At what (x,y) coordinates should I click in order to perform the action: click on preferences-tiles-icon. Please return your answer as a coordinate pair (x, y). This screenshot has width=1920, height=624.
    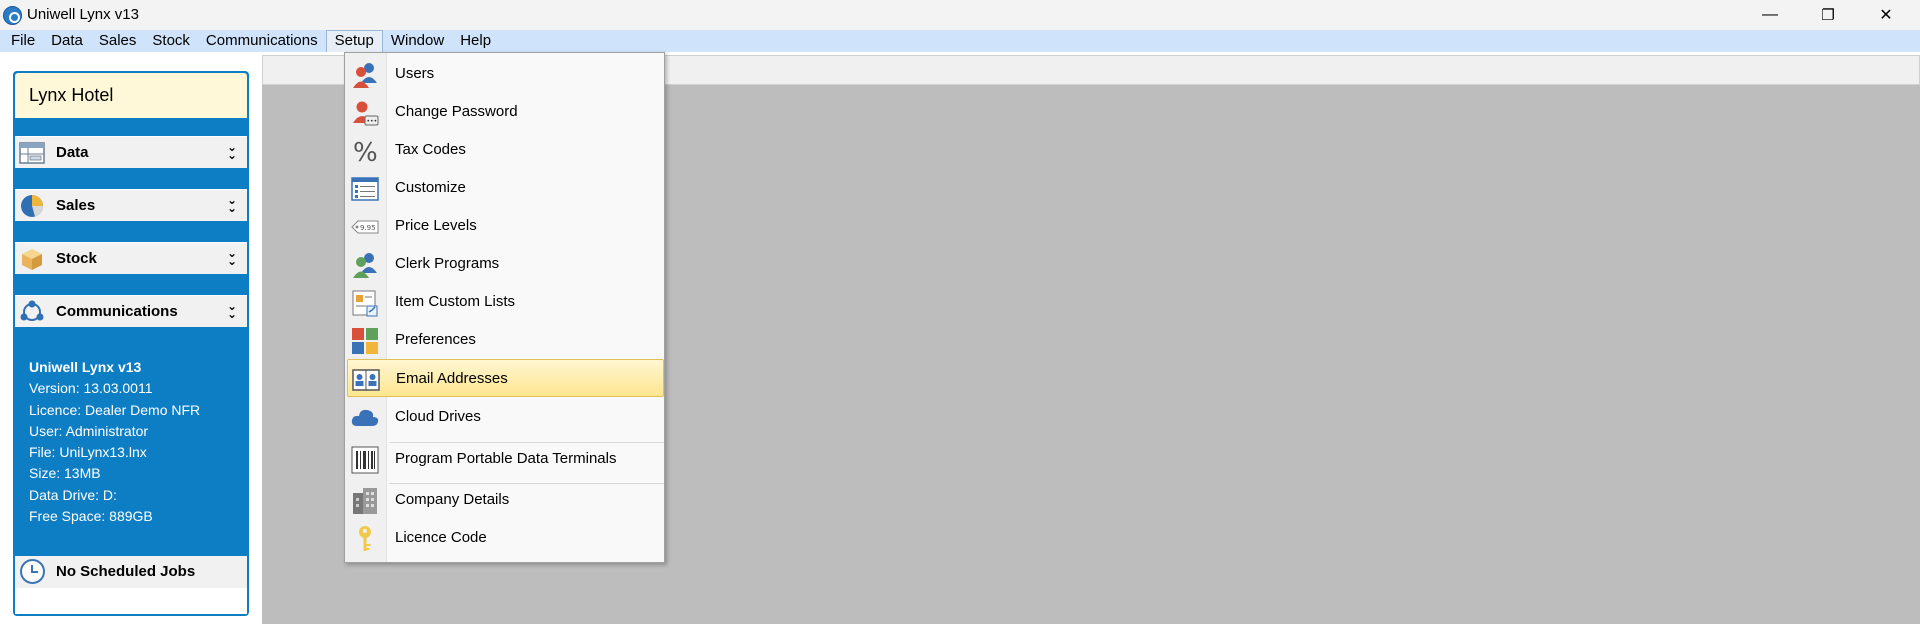
    Looking at the image, I should click on (365, 341).